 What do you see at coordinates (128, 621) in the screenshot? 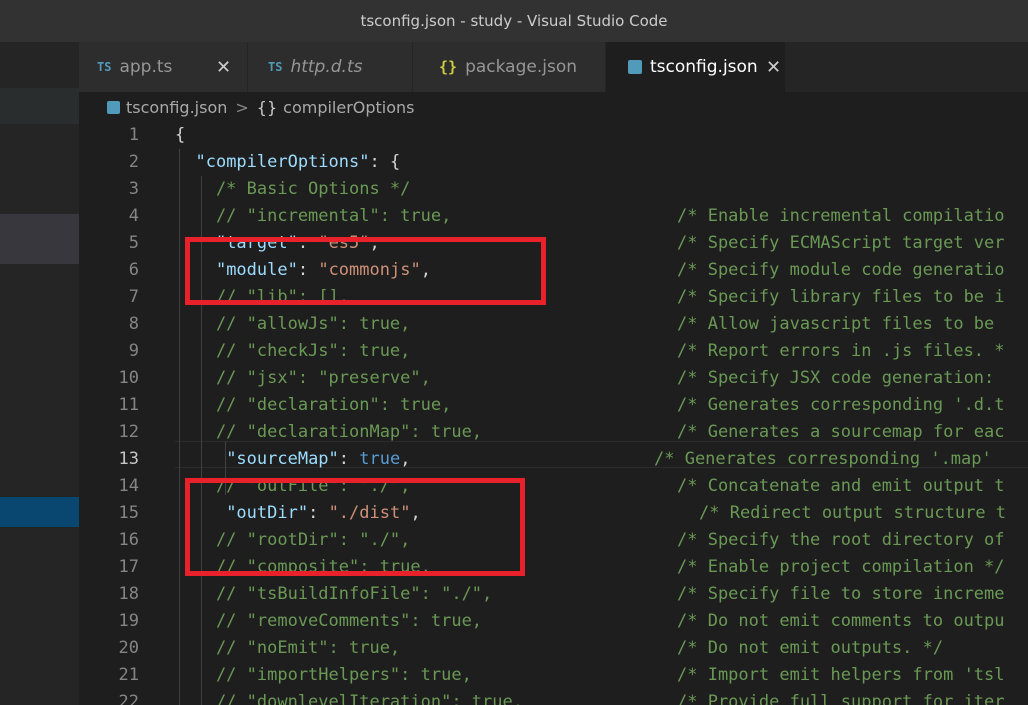
I see `line-number: 19` at bounding box center [128, 621].